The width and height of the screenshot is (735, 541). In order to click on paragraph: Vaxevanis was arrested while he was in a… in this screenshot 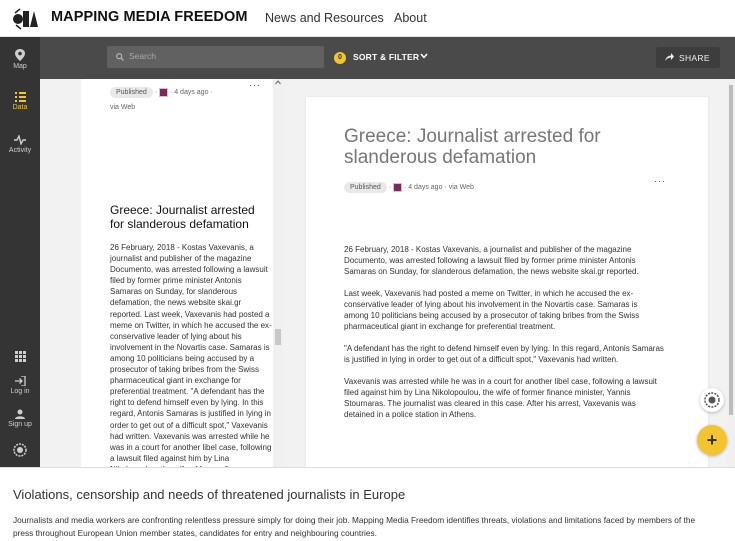, I will do `click(500, 398)`.